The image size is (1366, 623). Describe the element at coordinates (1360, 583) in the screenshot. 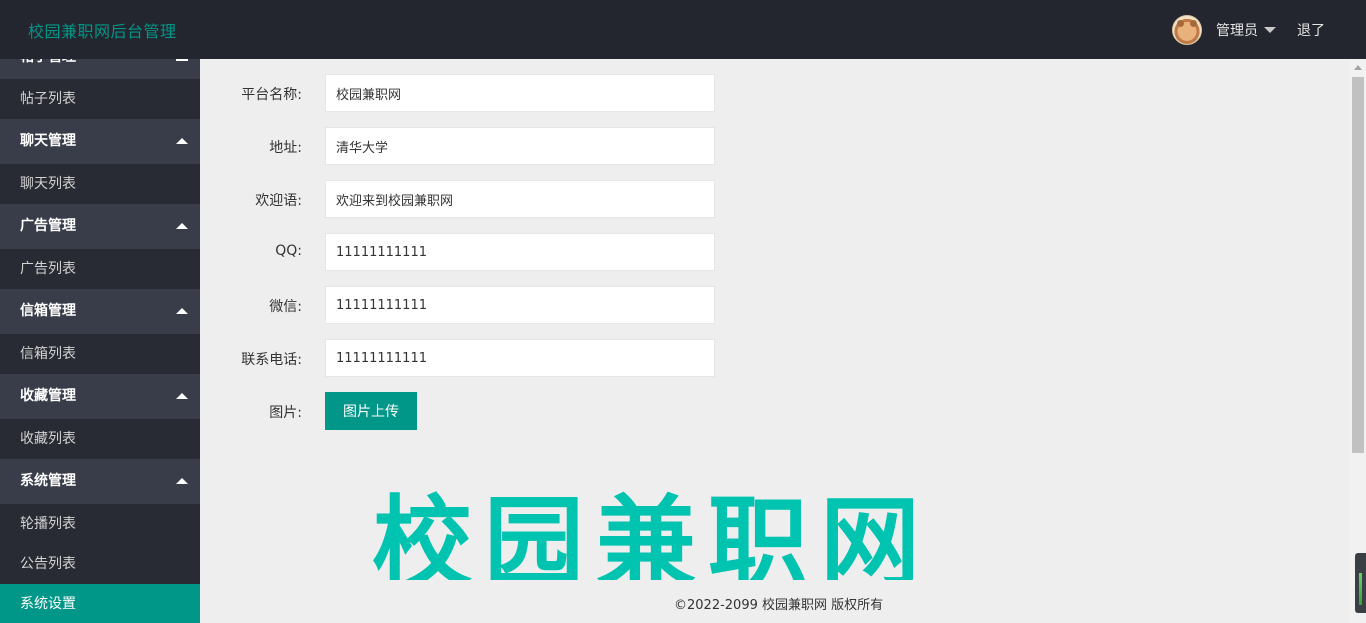

I see `side-widget-handle` at that location.